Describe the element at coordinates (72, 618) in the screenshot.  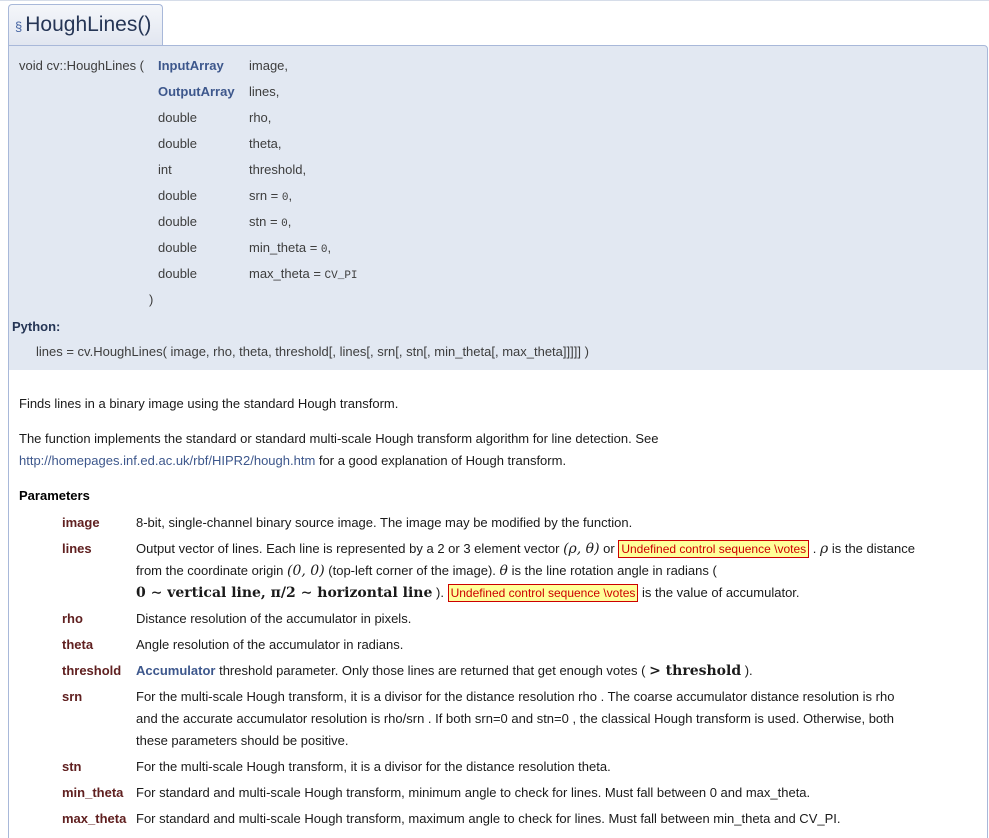
I see `param-name-rho: rho` at that location.